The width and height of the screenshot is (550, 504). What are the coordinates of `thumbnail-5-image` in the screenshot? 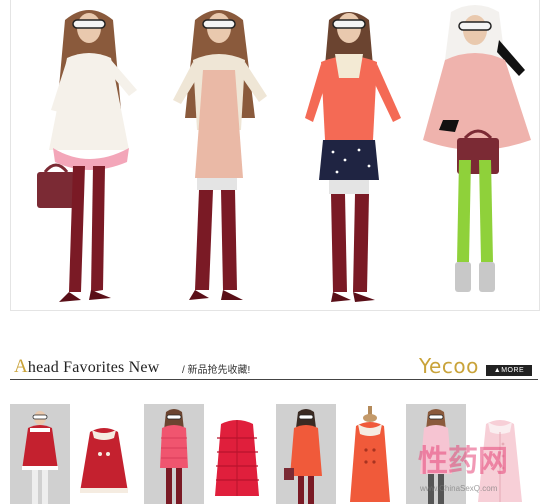 It's located at (306, 454).